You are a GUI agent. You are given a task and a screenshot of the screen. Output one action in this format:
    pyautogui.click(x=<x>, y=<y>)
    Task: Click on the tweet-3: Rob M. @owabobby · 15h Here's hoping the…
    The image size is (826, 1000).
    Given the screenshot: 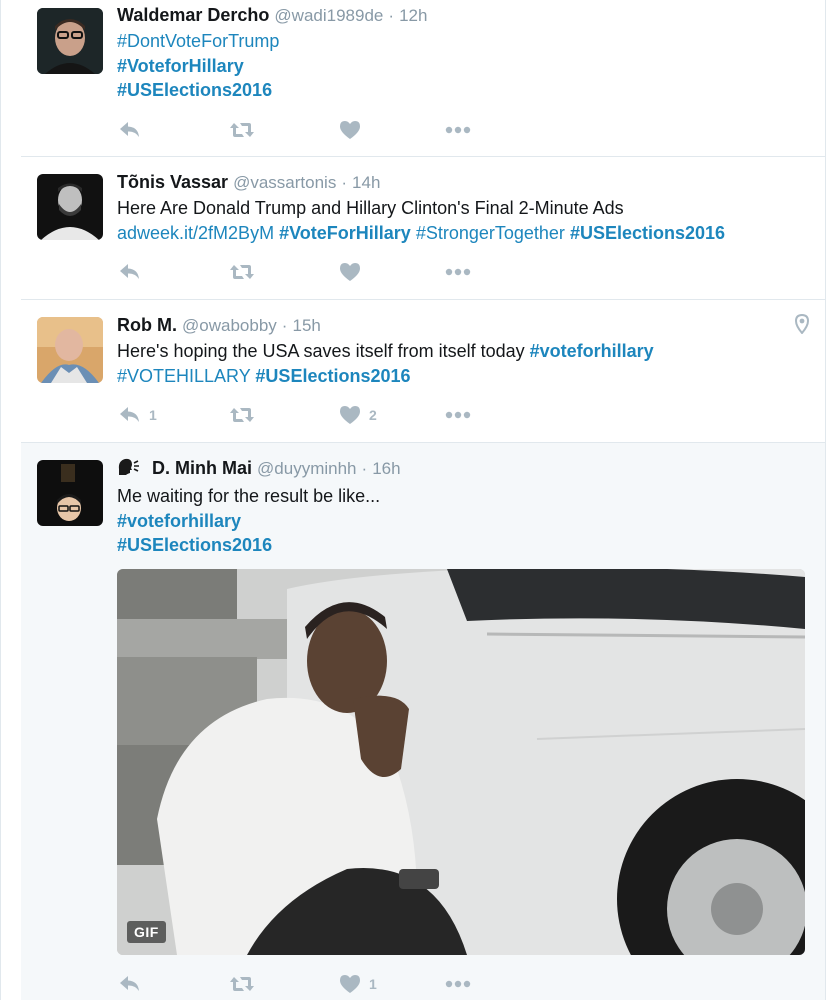 What is the action you would take?
    pyautogui.click(x=423, y=371)
    